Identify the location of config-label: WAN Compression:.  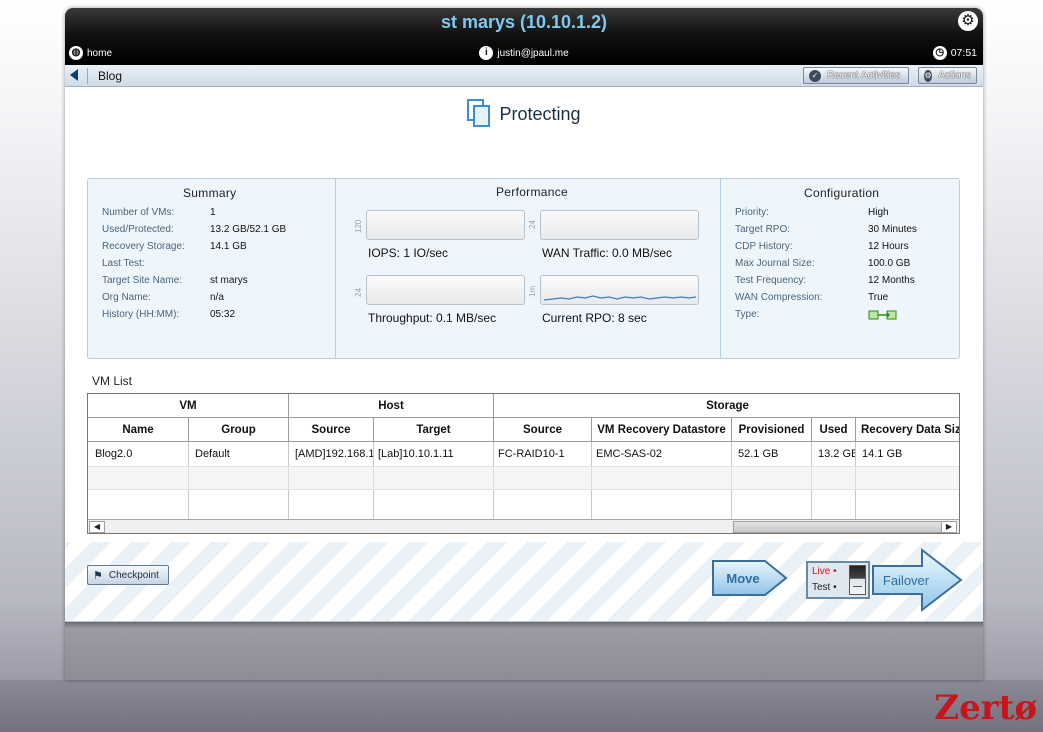
(779, 297).